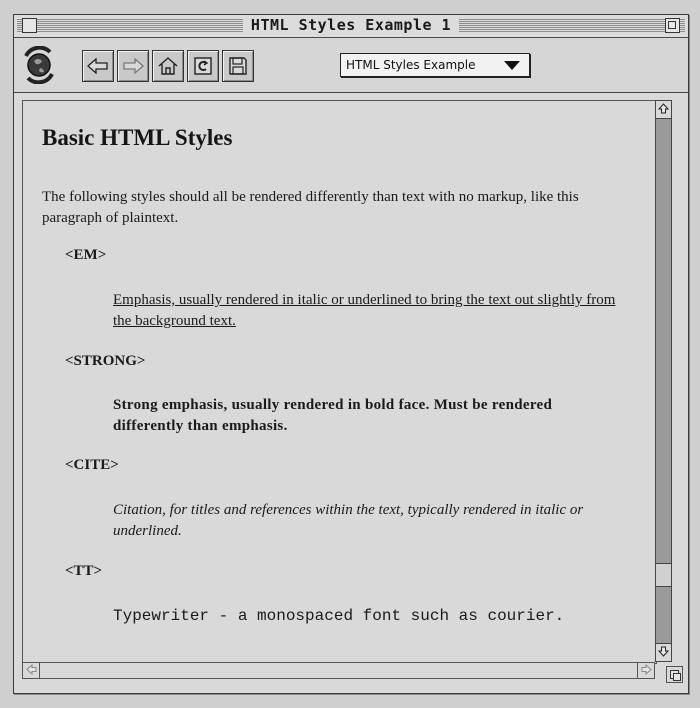 The height and width of the screenshot is (708, 700). I want to click on resize-grow-box, so click(674, 674).